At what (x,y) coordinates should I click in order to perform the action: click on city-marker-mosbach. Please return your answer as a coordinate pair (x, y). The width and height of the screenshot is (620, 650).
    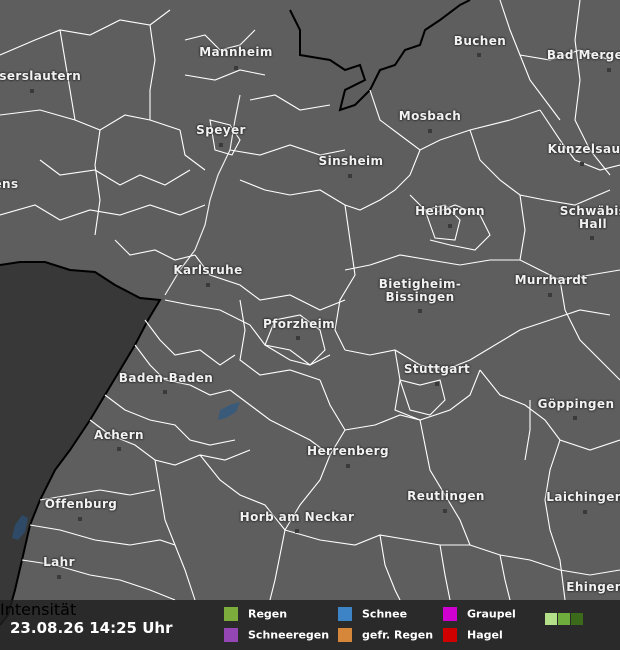
    Looking at the image, I should click on (430, 131).